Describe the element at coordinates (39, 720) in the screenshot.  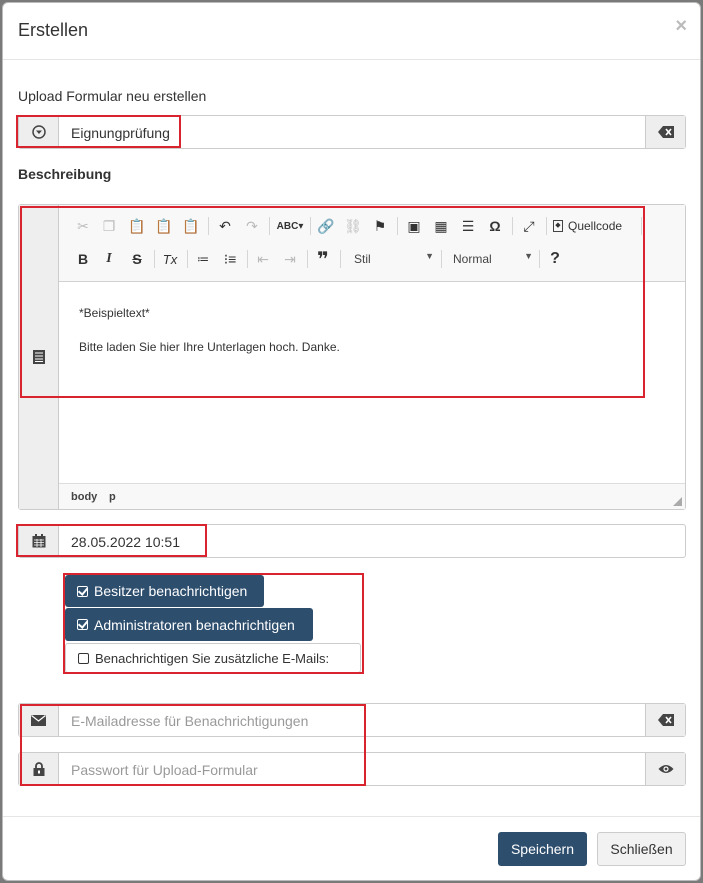
I see `envelope-icon` at that location.